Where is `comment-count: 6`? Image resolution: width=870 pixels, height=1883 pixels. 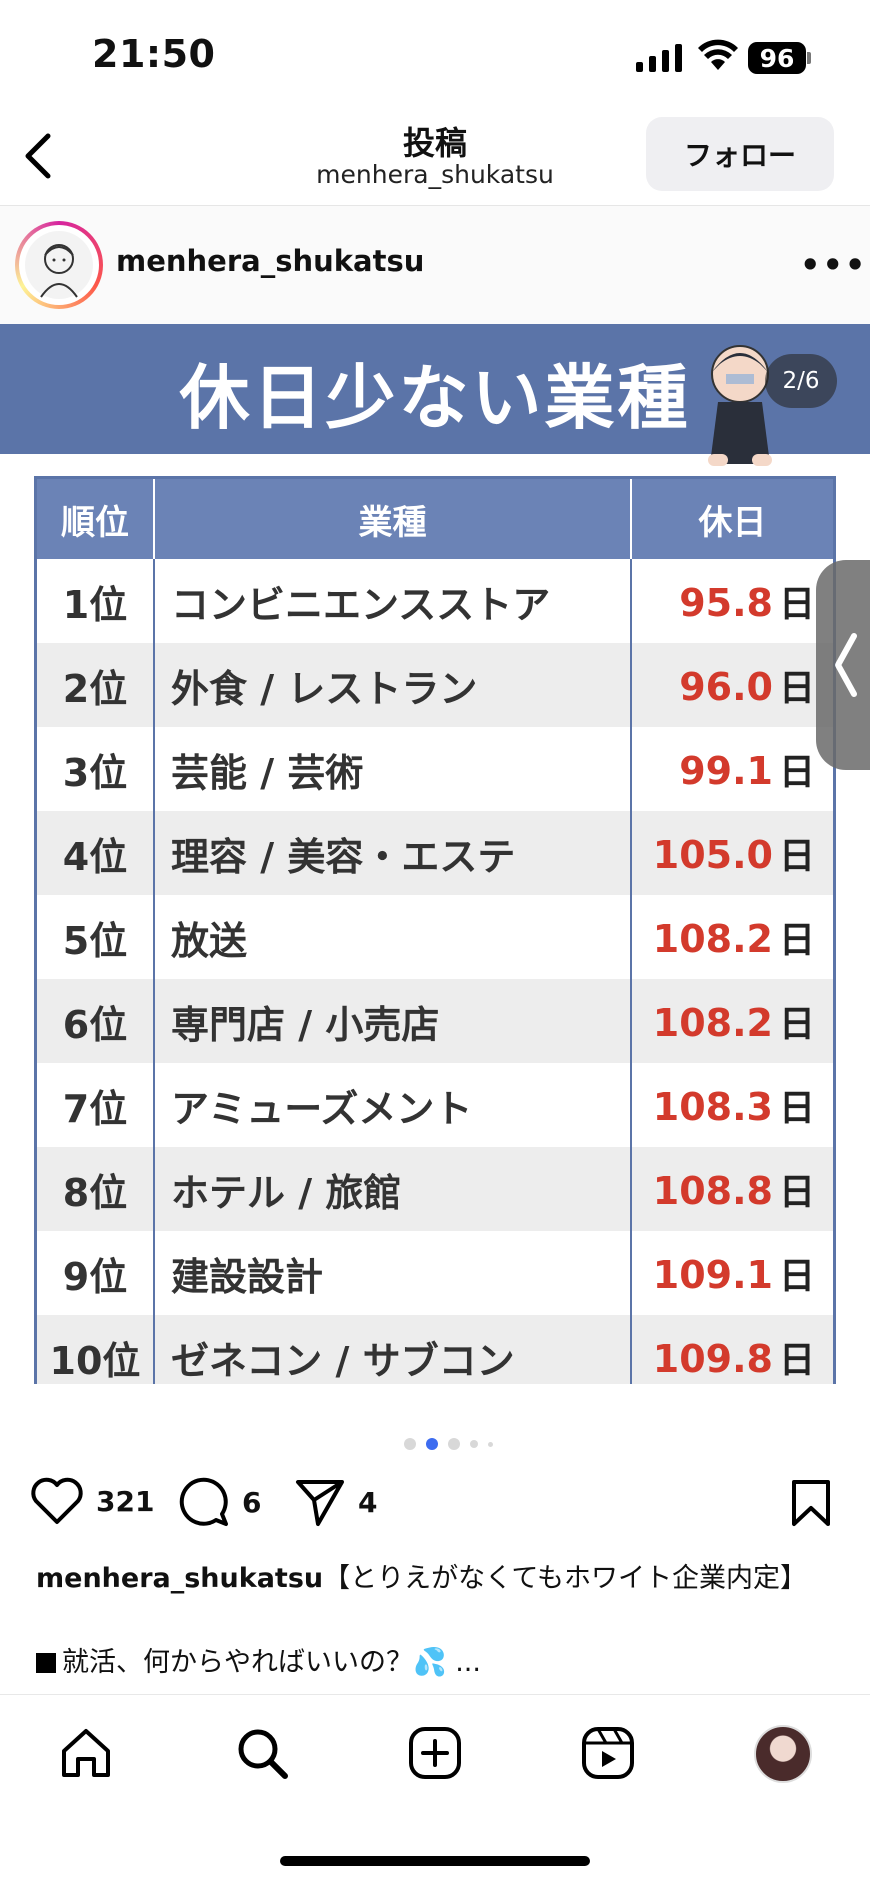
comment-count: 6 is located at coordinates (252, 1502).